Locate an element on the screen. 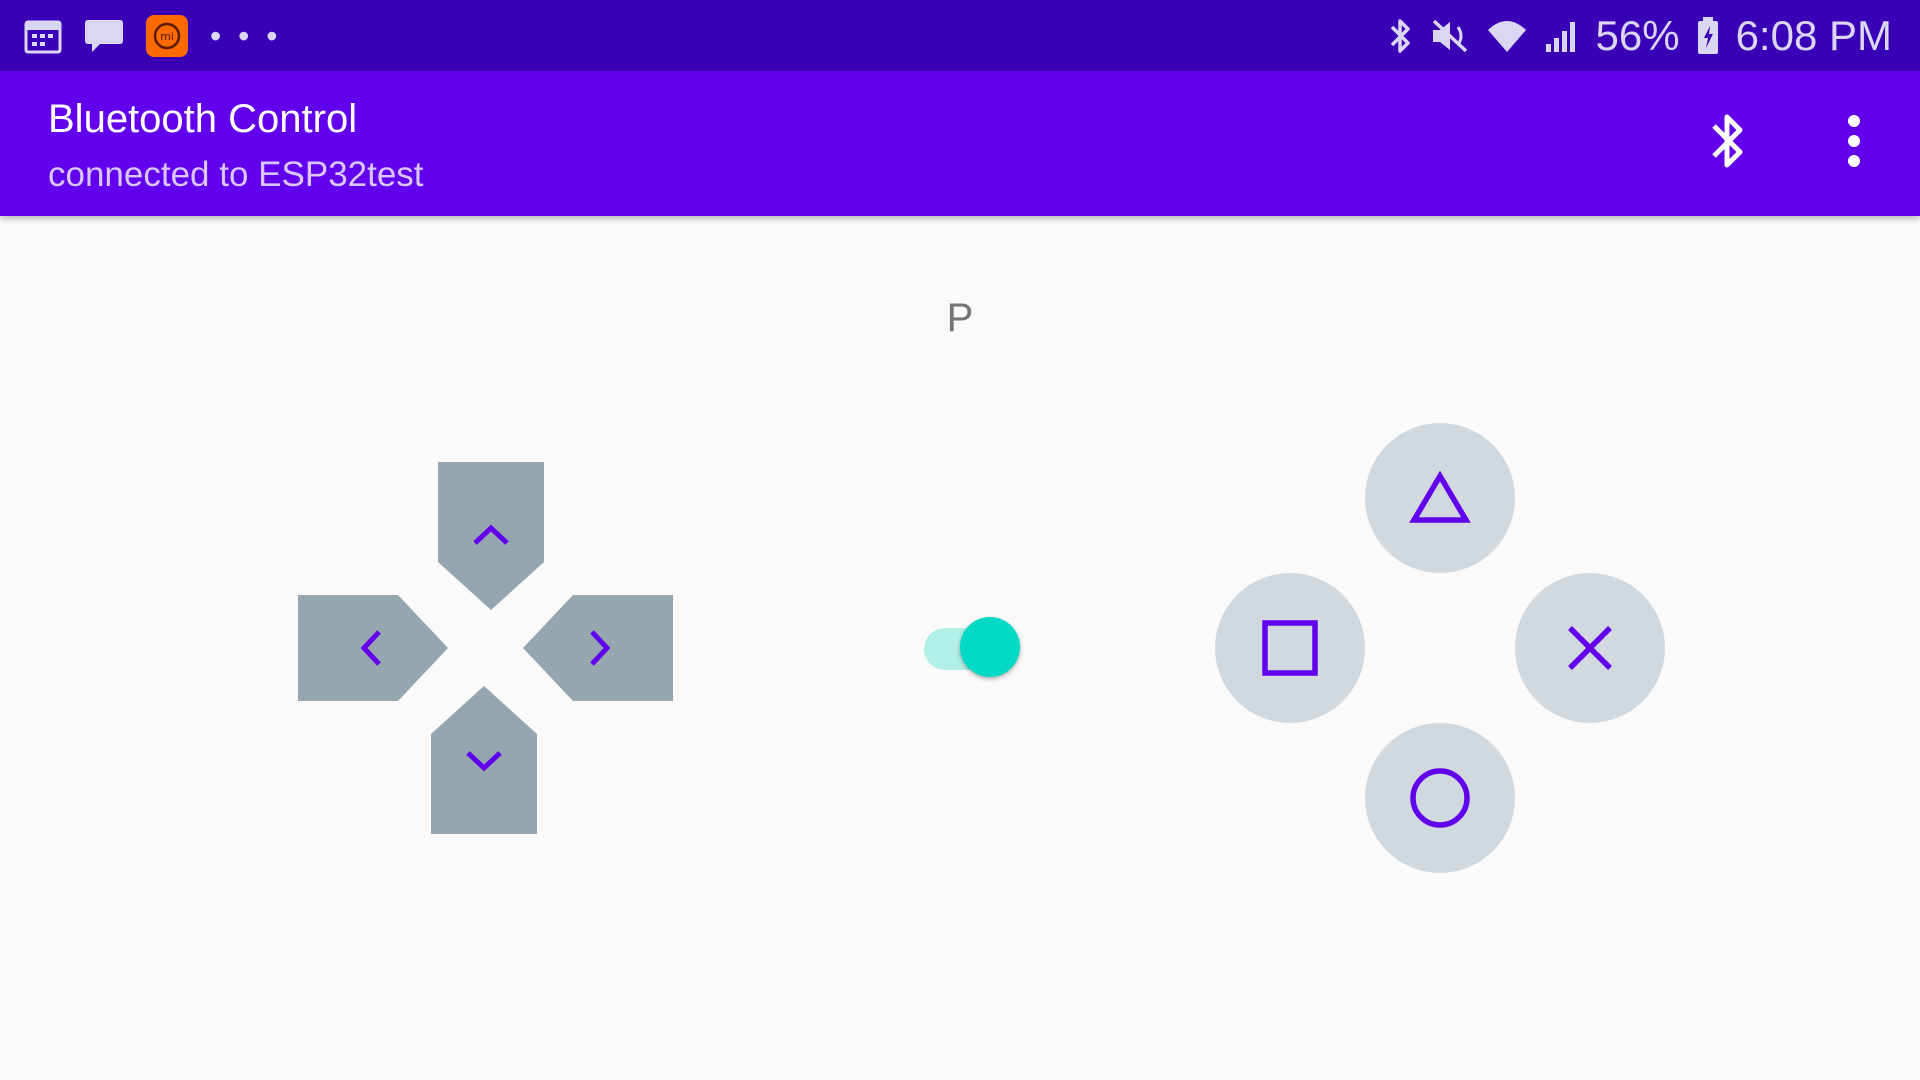  square-button is located at coordinates (1290, 648).